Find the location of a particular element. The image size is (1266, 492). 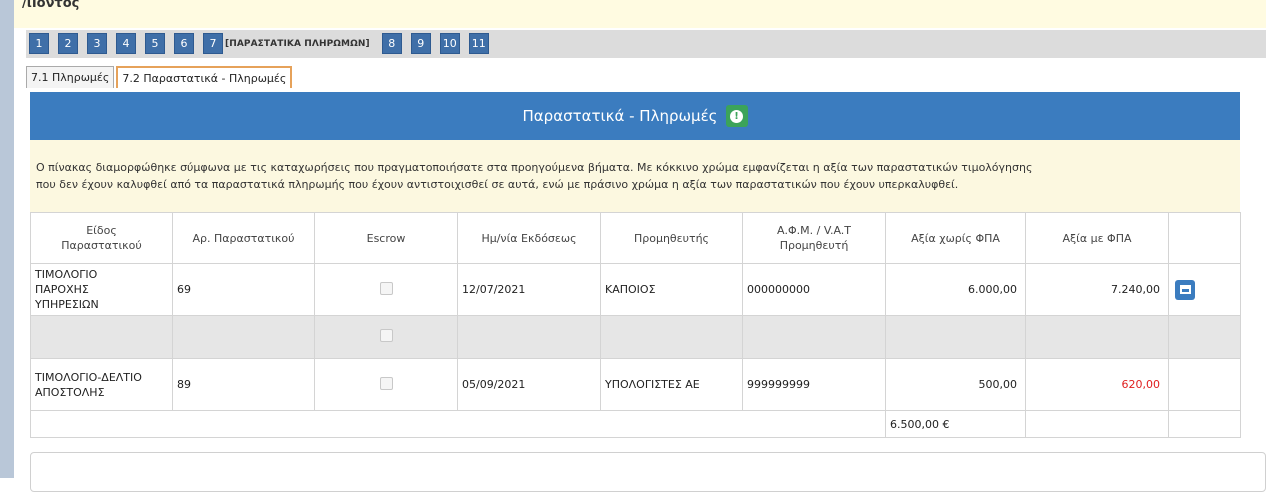

cell-type: ΤΙΜΟΛΟΓΙΟ ΠΑΡΟΧΗΣ ΥΠΗΡΕΣΙΩΝ is located at coordinates (101, 289).